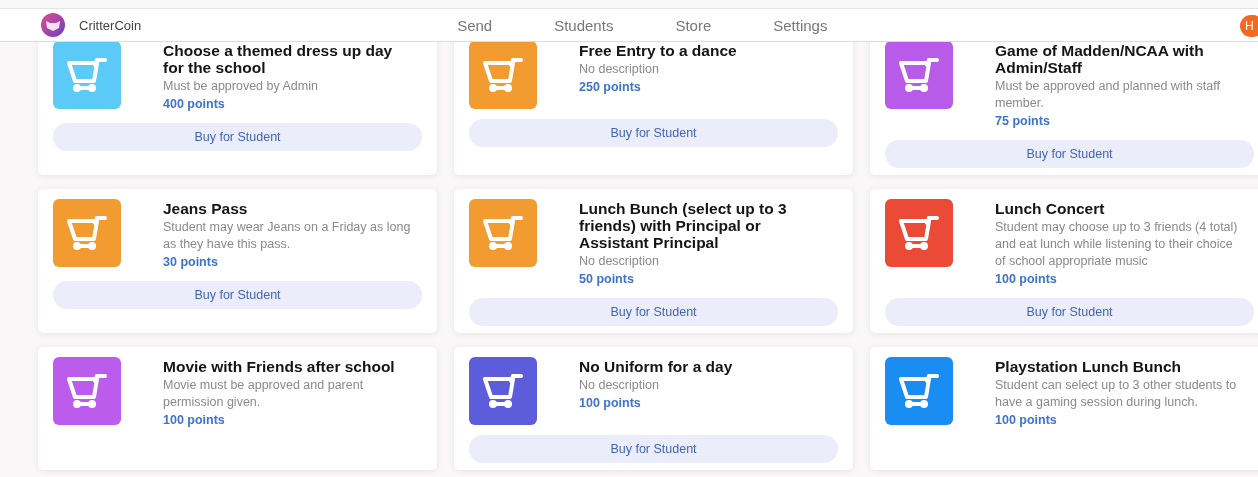 Image resolution: width=1258 pixels, height=477 pixels. What do you see at coordinates (1050, 208) in the screenshot?
I see `item-title: Lunch Concert` at bounding box center [1050, 208].